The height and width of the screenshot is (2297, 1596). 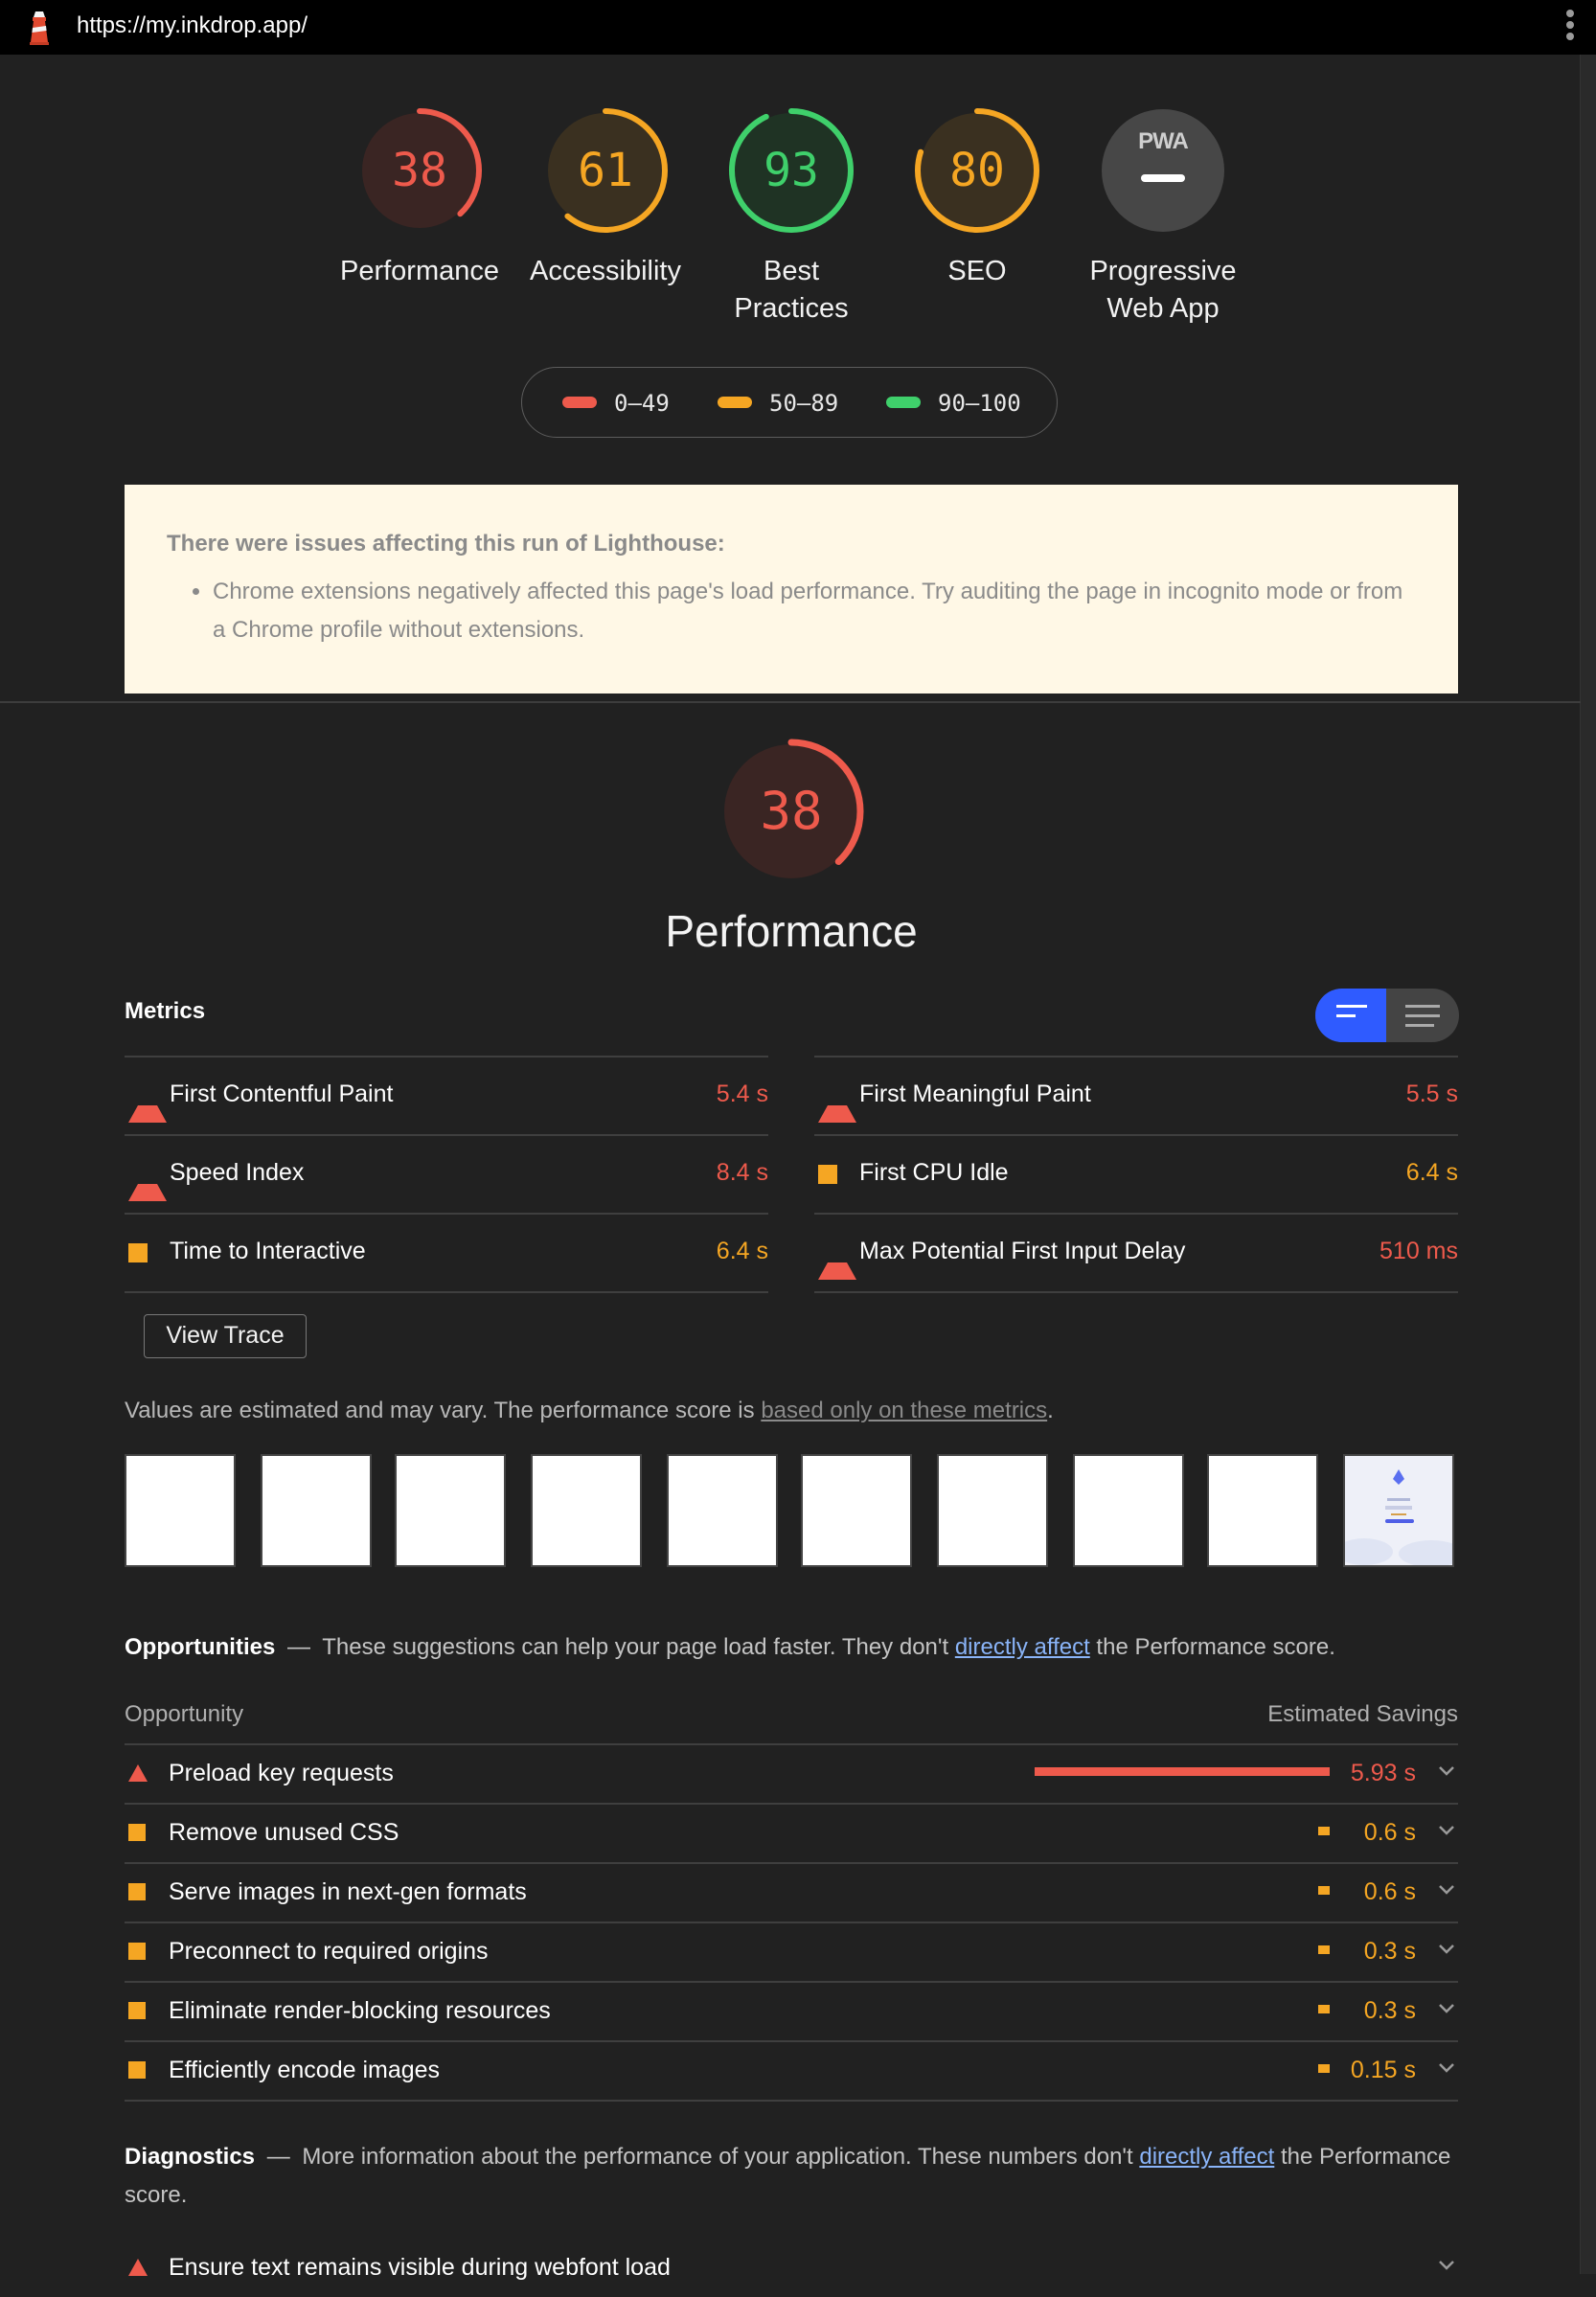 I want to click on performance-title: Performance, so click(x=791, y=931).